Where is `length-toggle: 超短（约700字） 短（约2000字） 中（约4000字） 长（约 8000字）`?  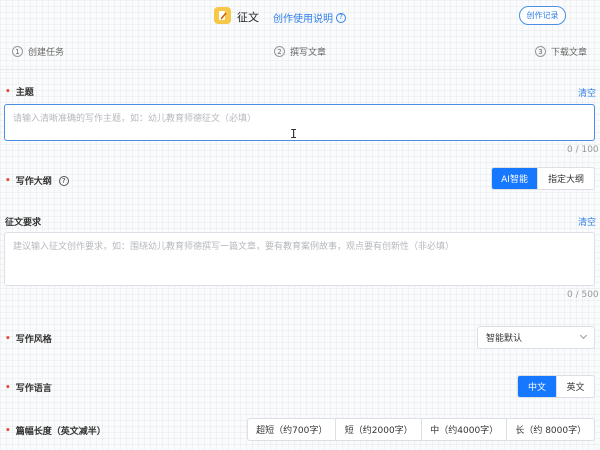
length-toggle: 超短（约700字） 短（约2000字） 中（约4000字） 长（约 8000字） is located at coordinates (421, 429).